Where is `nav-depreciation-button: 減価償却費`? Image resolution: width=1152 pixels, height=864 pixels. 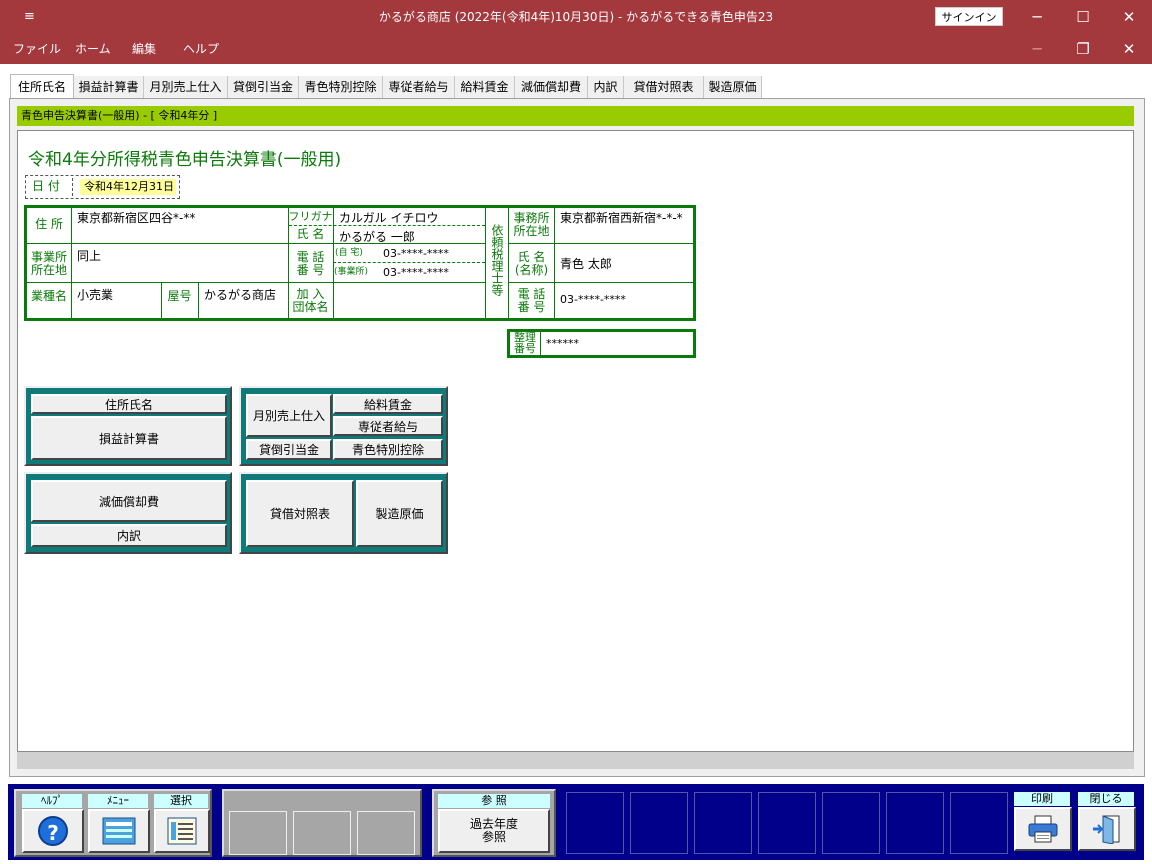 nav-depreciation-button: 減価償却費 is located at coordinates (129, 501).